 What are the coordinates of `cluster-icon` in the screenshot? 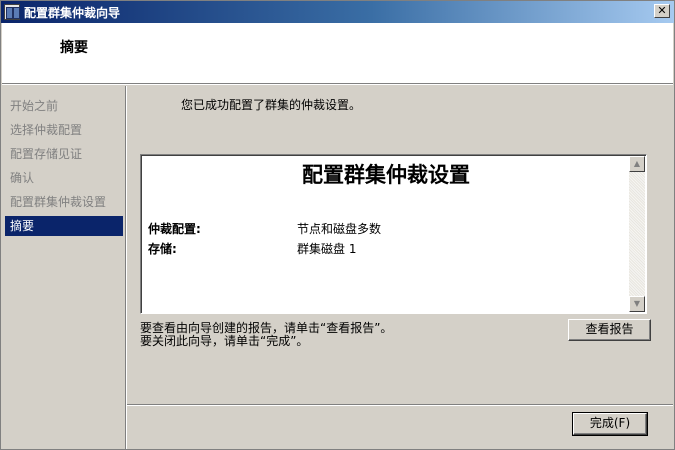 It's located at (12, 12).